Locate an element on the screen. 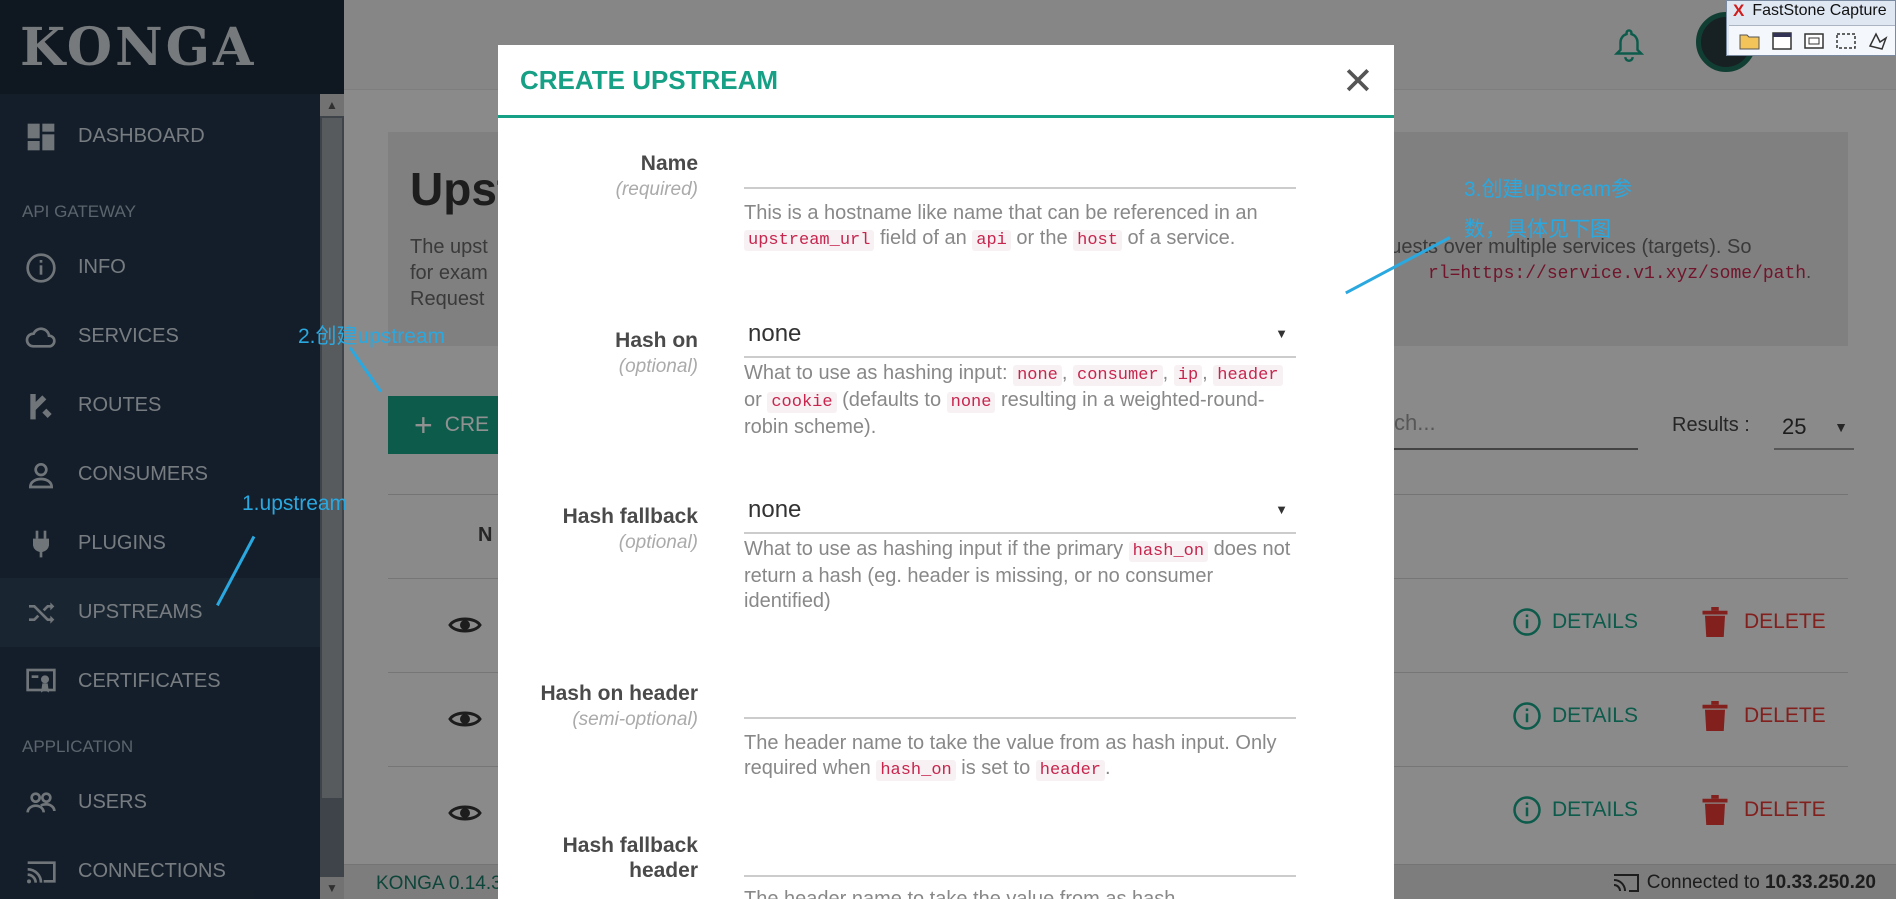  capture-rectangle-icon is located at coordinates (1845, 41).